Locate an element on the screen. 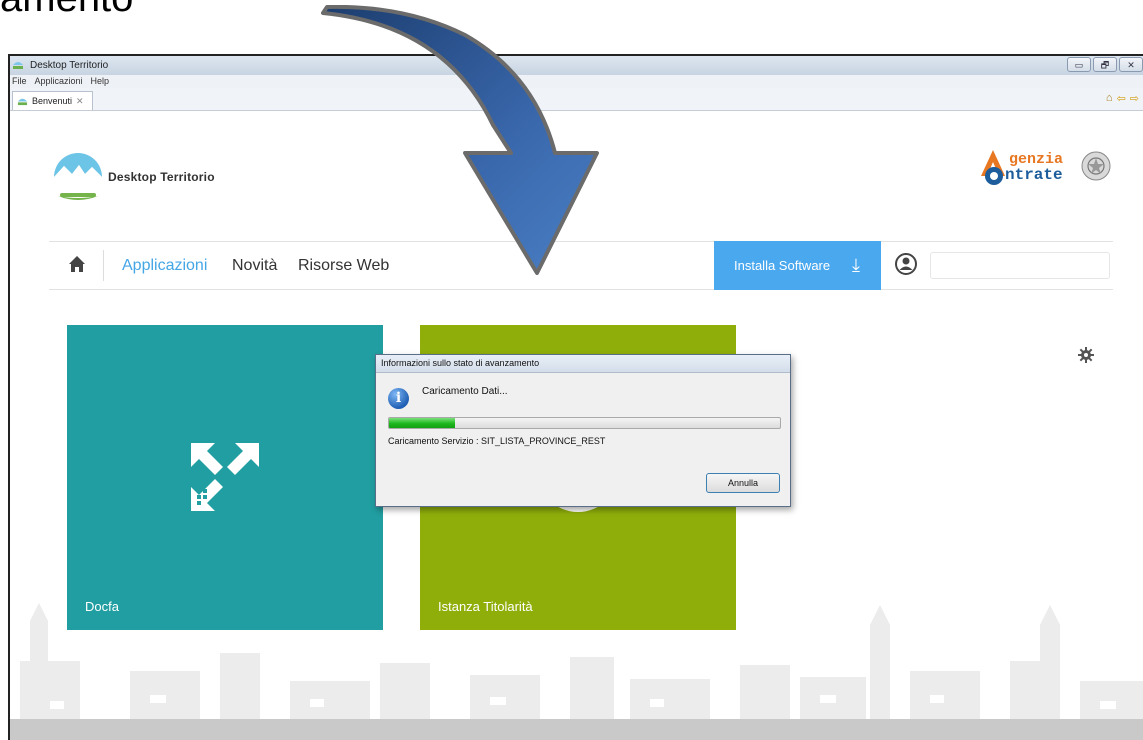 Image resolution: width=1143 pixels, height=740 pixels. agenzia-entrate-logo: genzia ntrate is located at coordinates (1046, 167).